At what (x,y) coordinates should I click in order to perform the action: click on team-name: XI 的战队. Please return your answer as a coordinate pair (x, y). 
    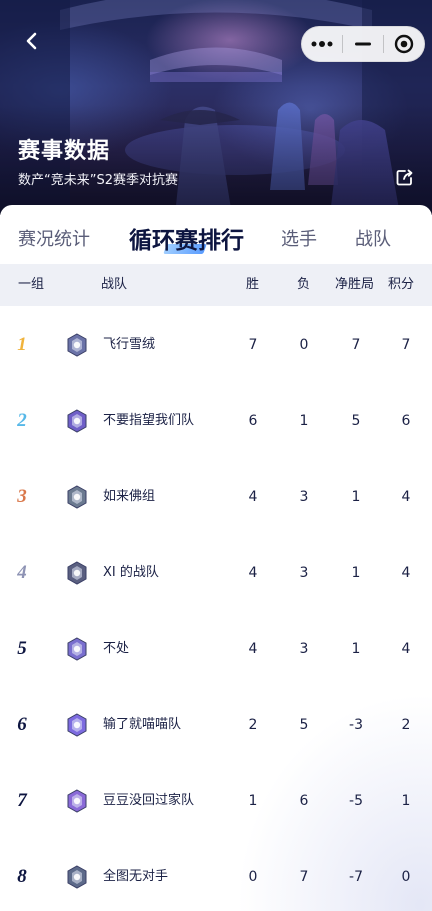
    Looking at the image, I should click on (131, 572).